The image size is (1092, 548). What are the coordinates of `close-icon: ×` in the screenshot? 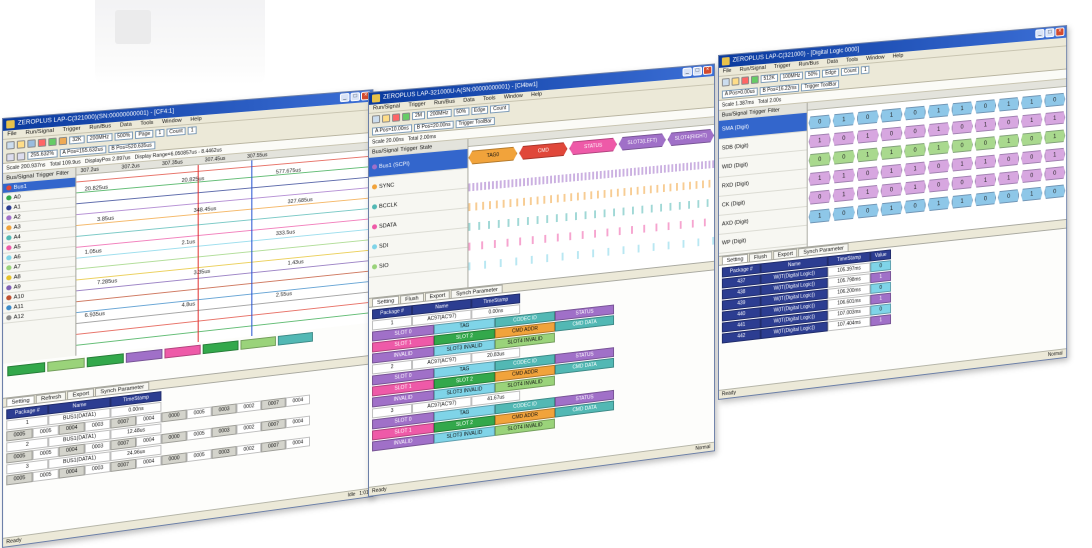 It's located at (707, 70).